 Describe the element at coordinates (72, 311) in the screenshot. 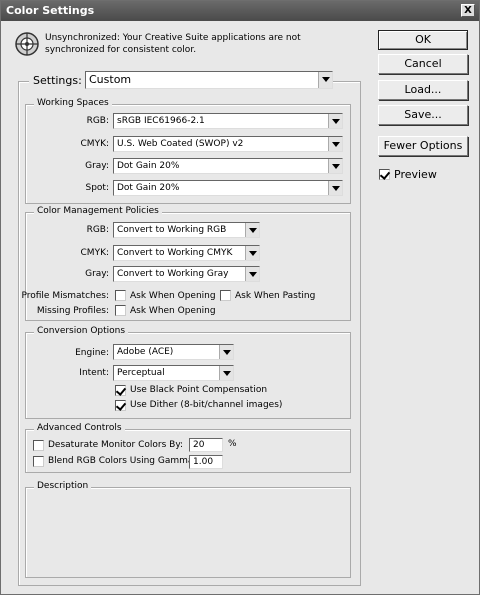

I see `missing-profiles-label: Missing Profiles:` at that location.